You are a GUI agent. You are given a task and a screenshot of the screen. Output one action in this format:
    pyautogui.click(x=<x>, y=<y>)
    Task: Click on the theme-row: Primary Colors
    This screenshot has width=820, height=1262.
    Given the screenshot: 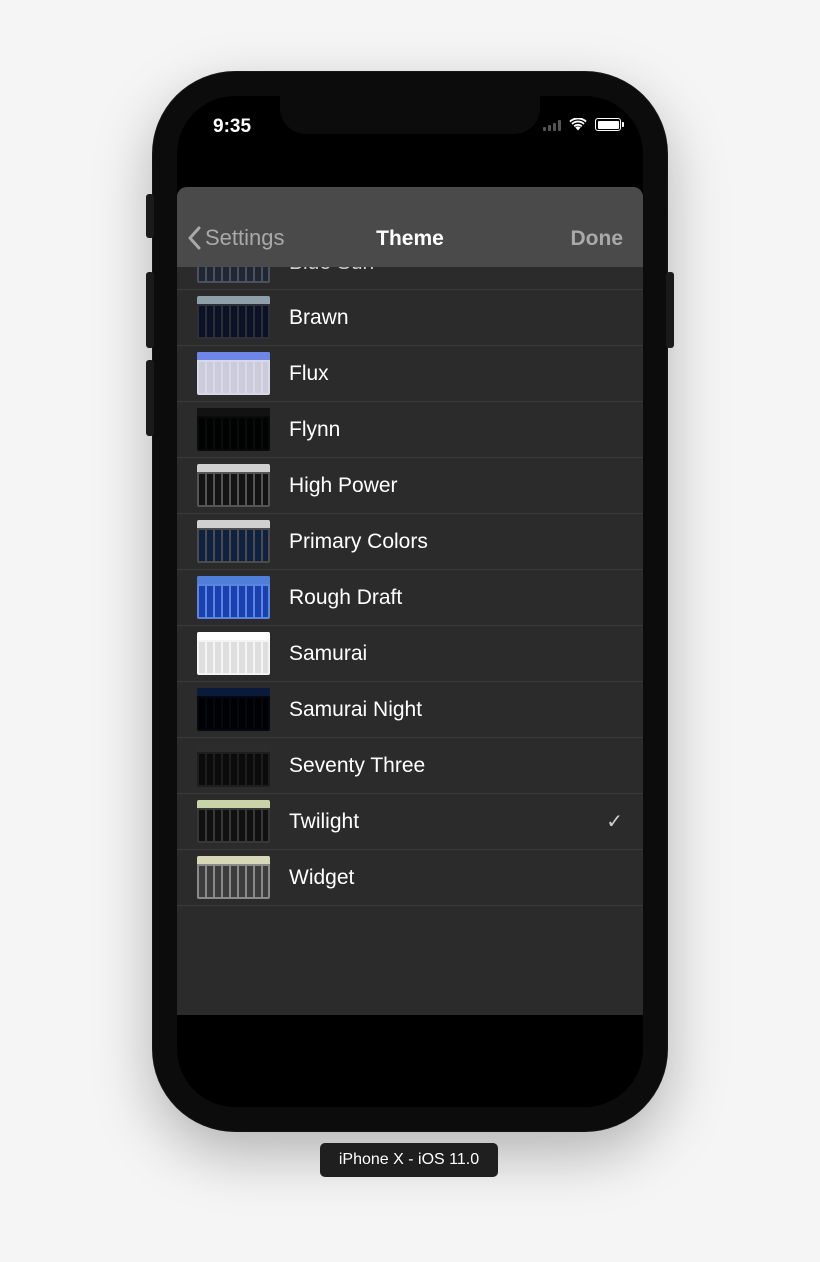 What is the action you would take?
    pyautogui.click(x=410, y=542)
    